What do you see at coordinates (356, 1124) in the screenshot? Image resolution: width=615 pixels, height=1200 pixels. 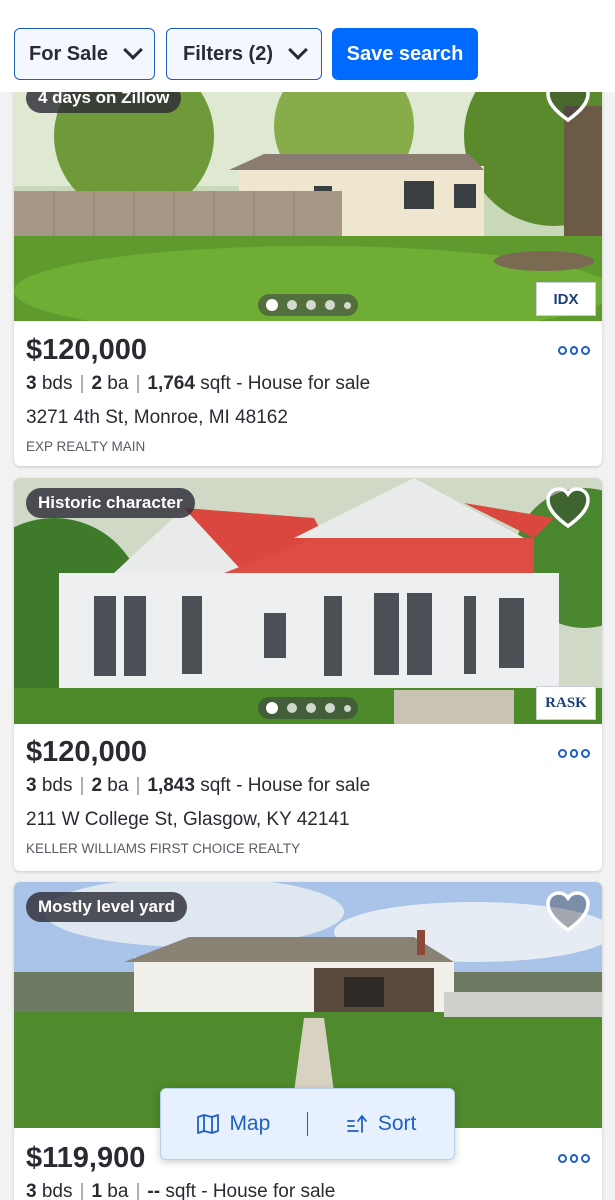 I see `sort-icon` at bounding box center [356, 1124].